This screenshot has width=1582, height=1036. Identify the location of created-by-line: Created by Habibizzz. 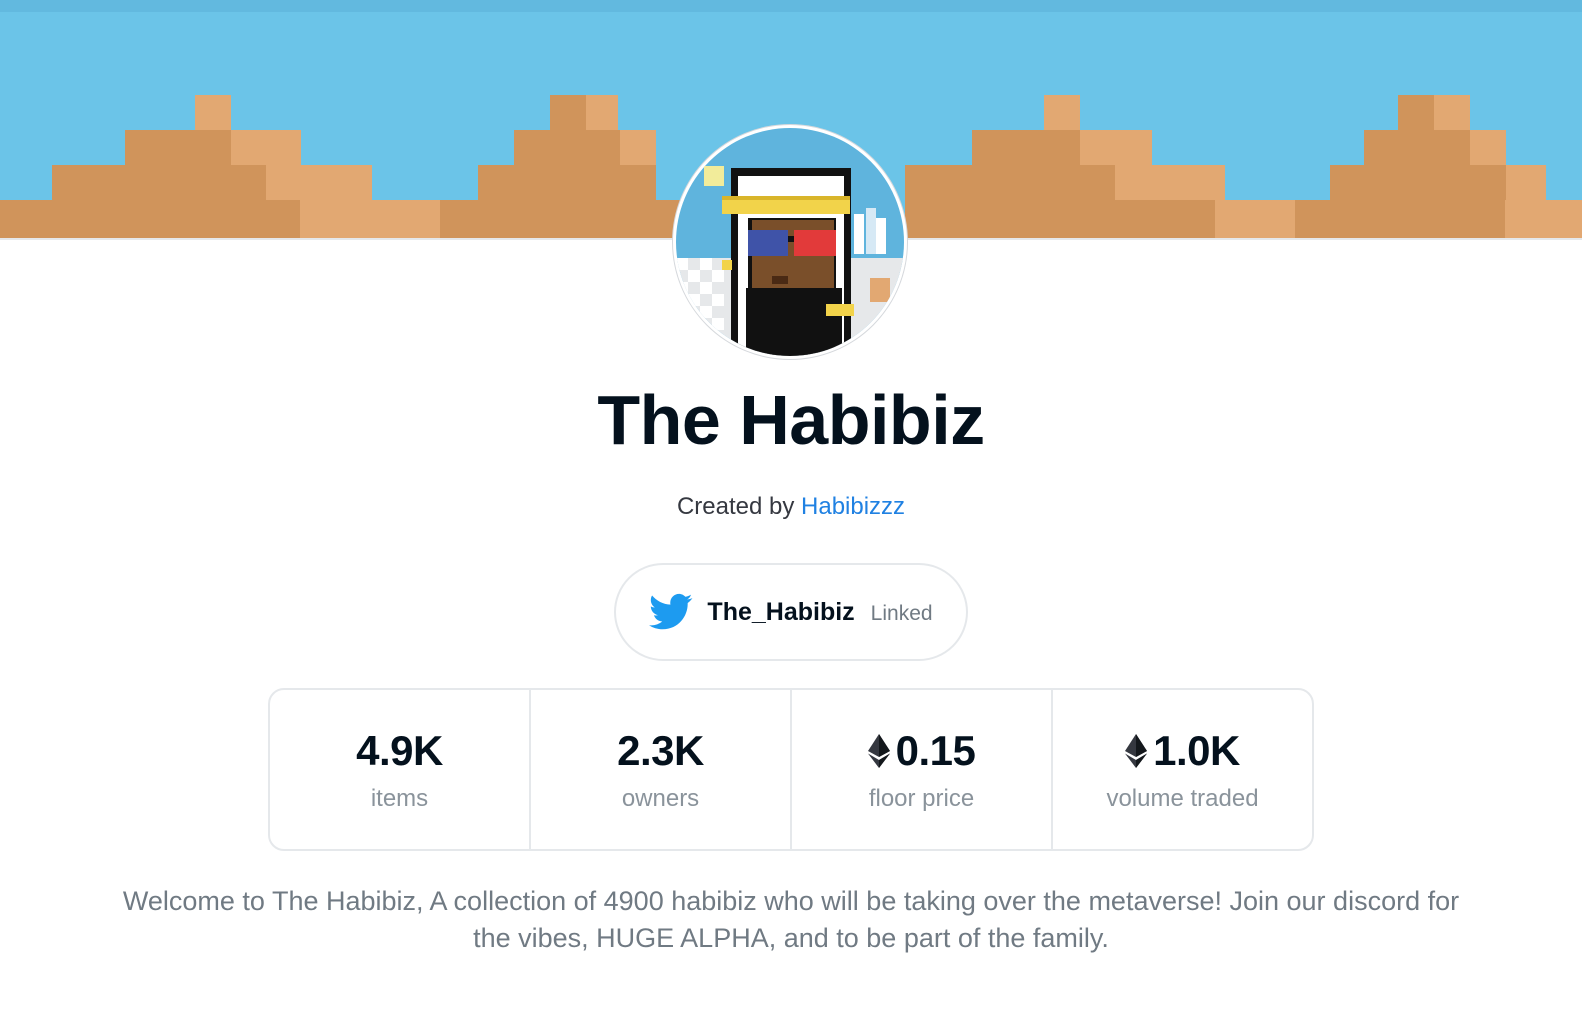
(791, 507).